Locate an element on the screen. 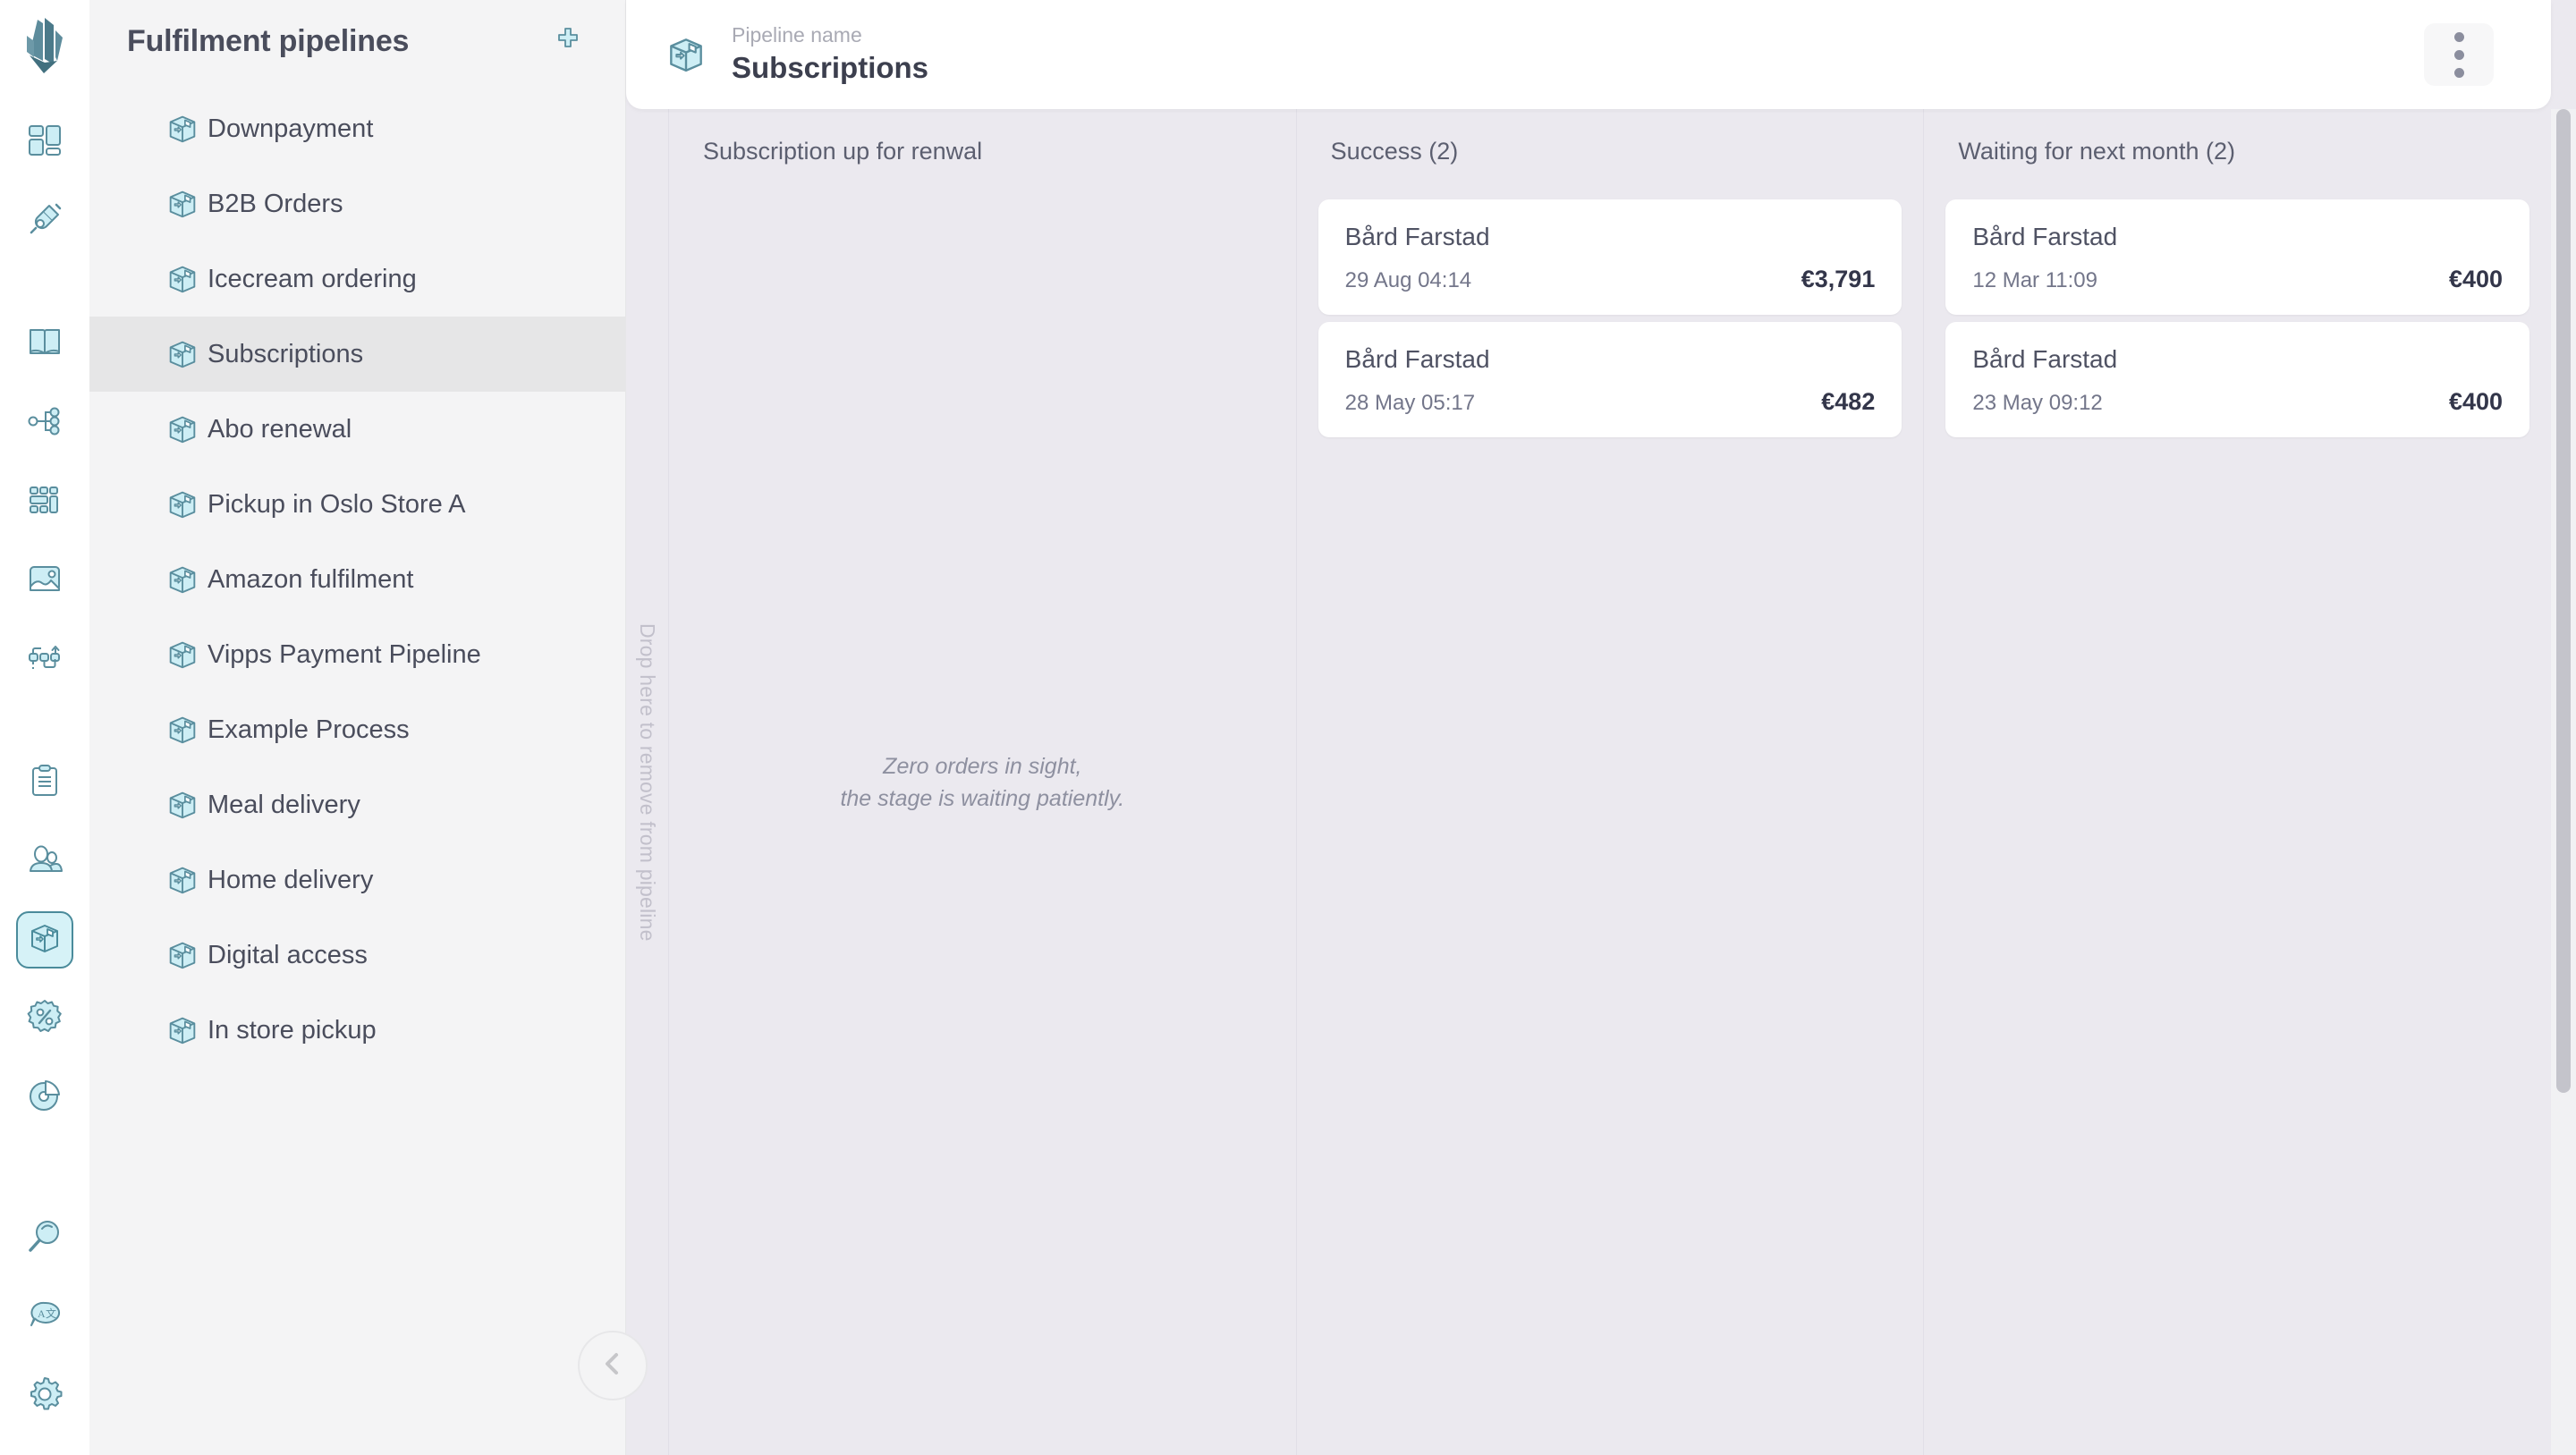 The width and height of the screenshot is (2576, 1455). collapse-sidebar-button is located at coordinates (613, 1365).